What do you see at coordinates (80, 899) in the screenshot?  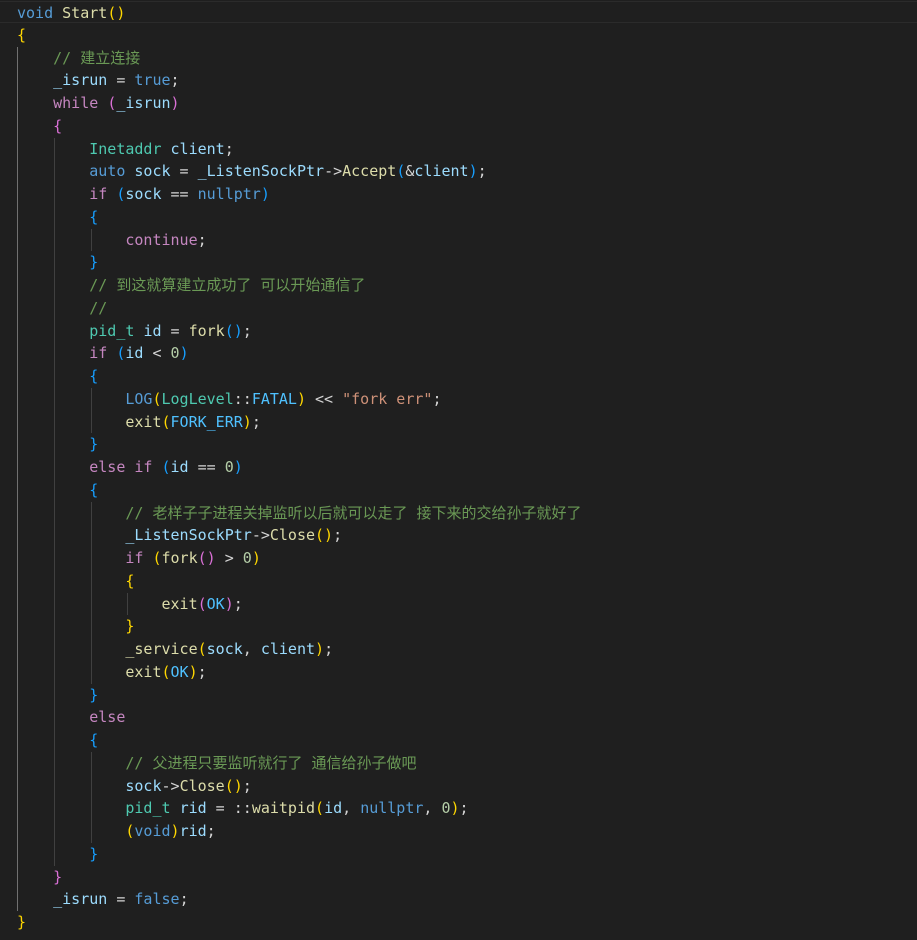 I see `code-token: _isrun` at bounding box center [80, 899].